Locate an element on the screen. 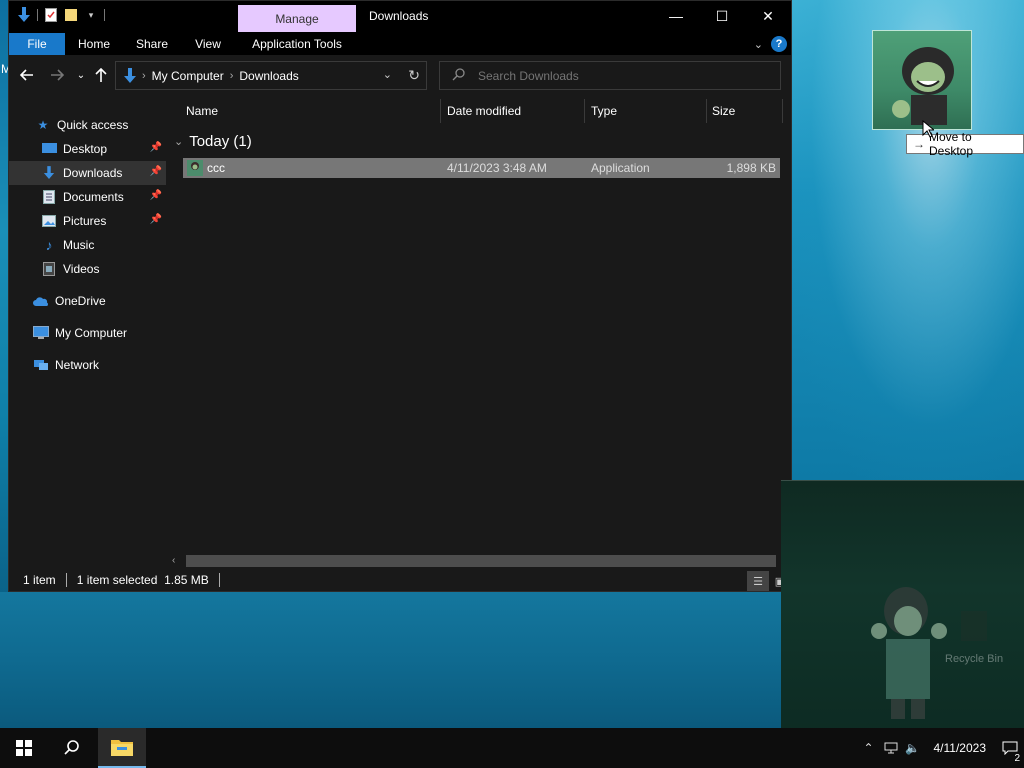  tab-home: Home is located at coordinates (94, 44).